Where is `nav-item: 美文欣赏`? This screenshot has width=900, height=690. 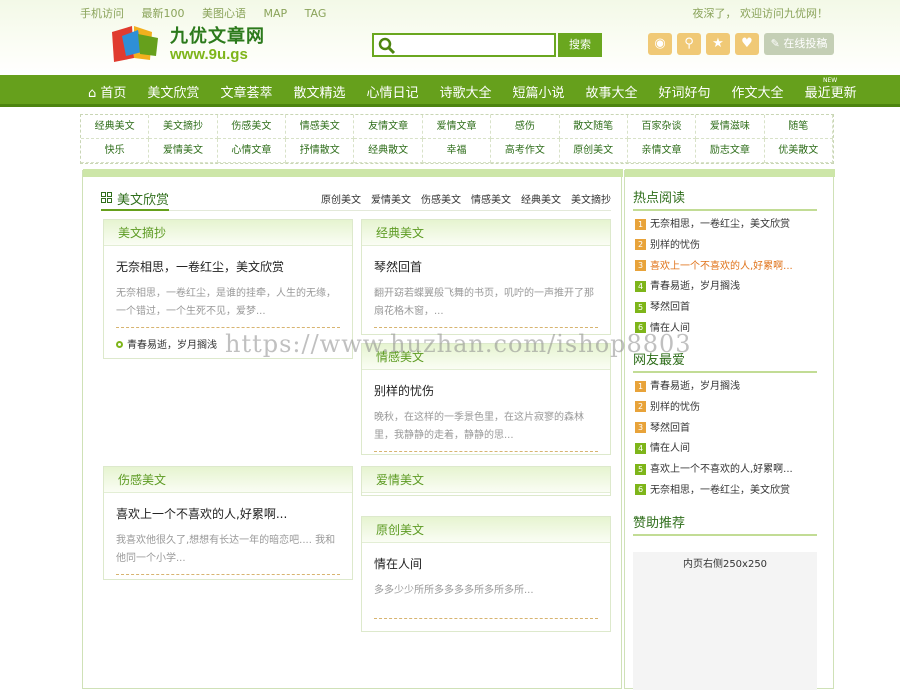 nav-item: 美文欣赏 is located at coordinates (173, 91).